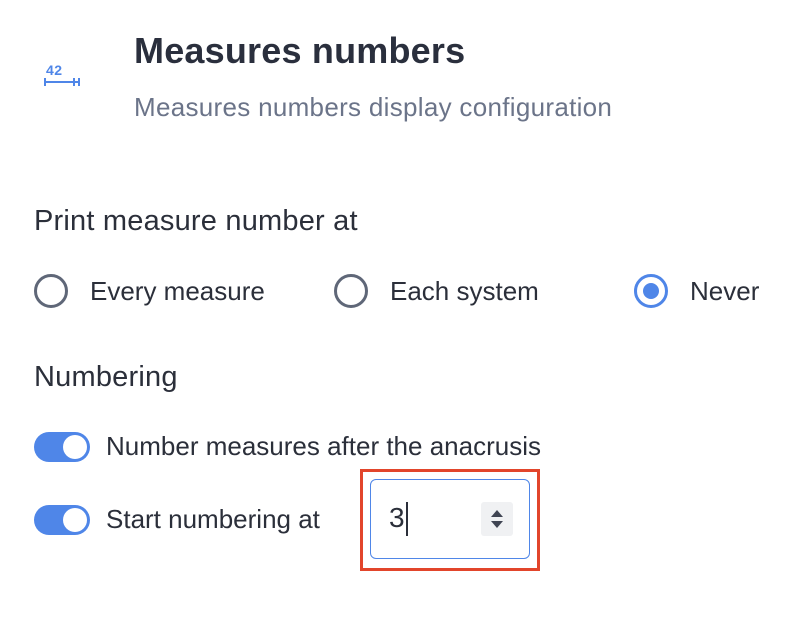 This screenshot has height=620, width=806. Describe the element at coordinates (464, 291) in the screenshot. I see `radio-each-system-label: Each system` at that location.